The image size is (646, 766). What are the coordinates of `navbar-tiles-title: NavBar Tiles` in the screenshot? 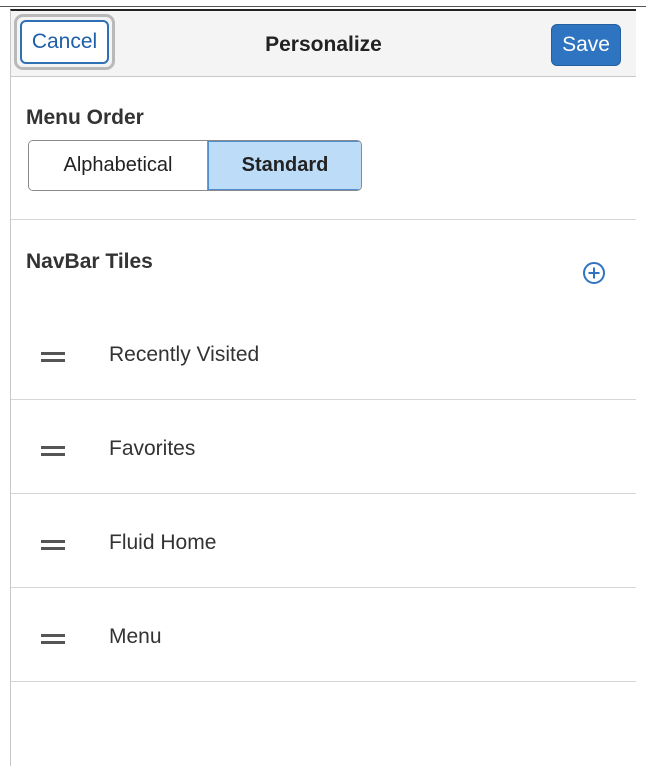 It's located at (89, 261).